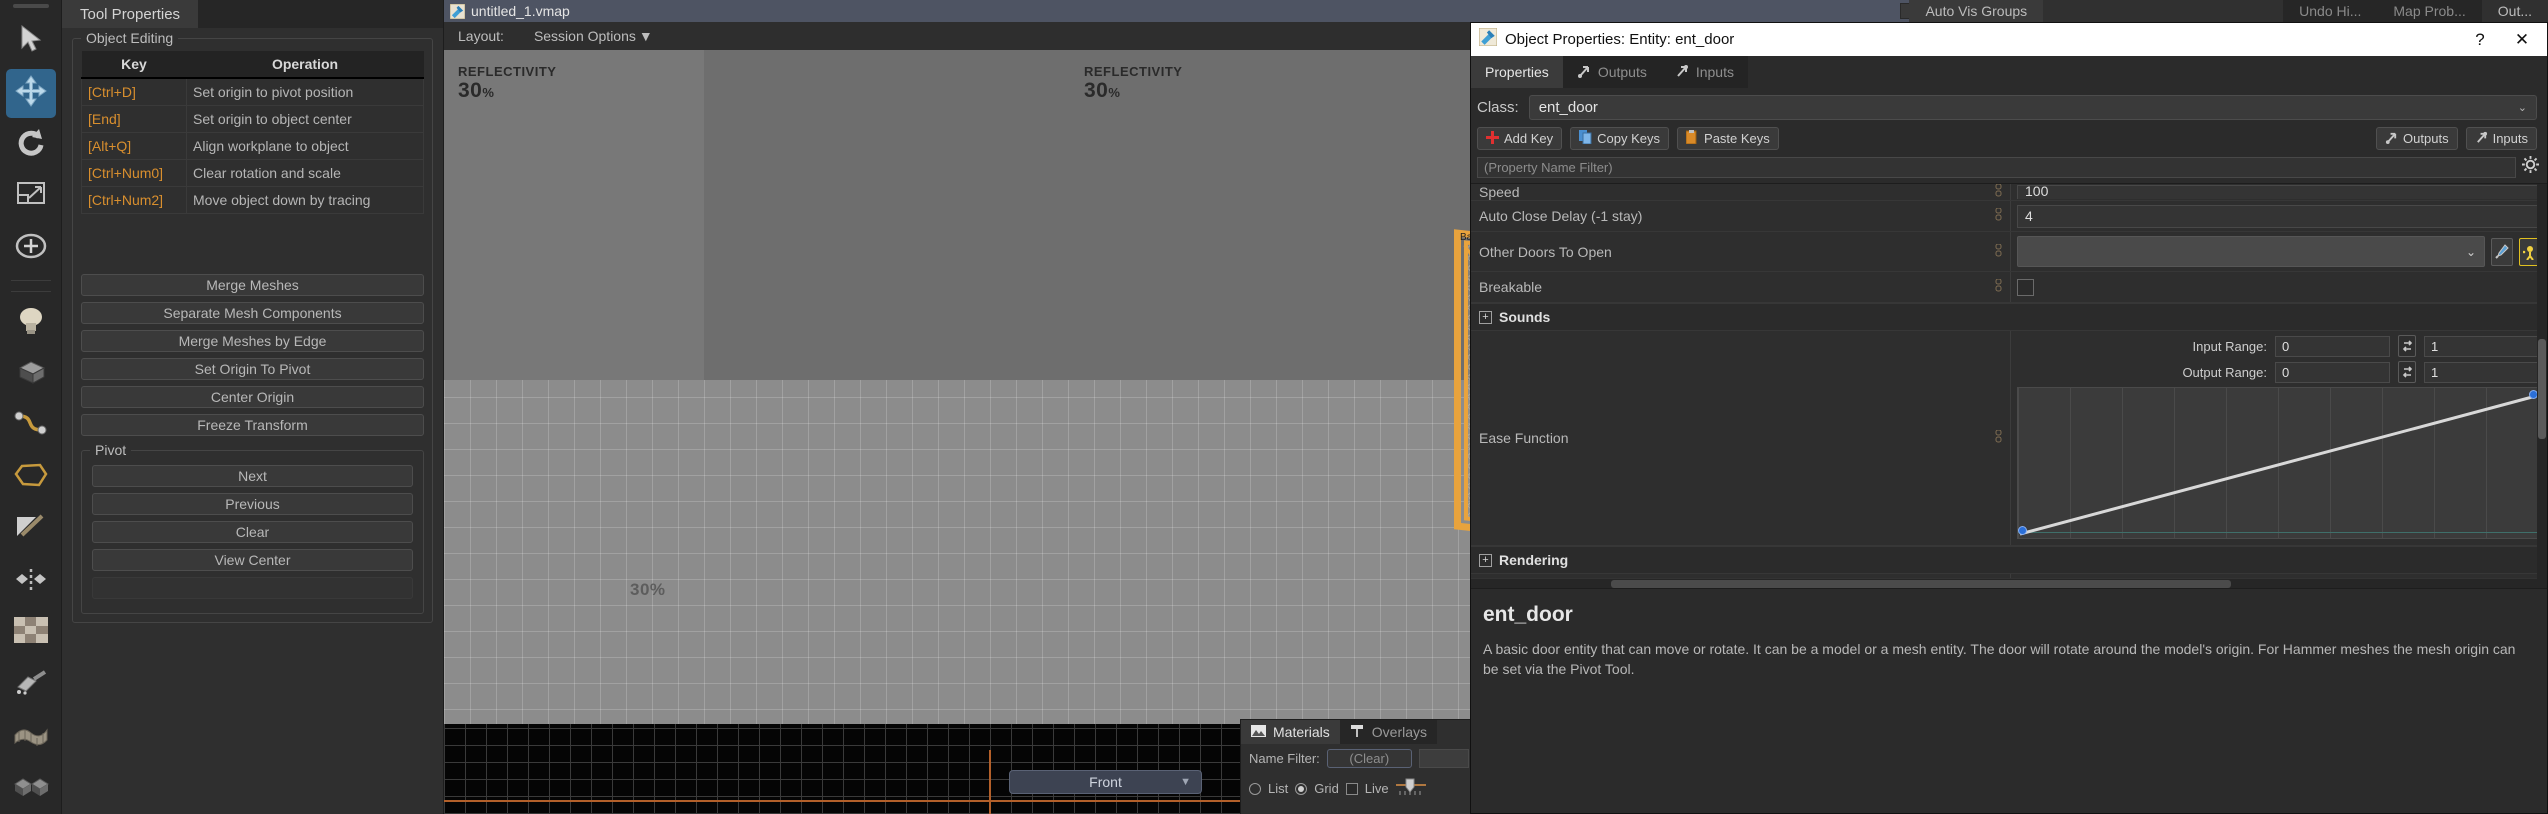 The height and width of the screenshot is (814, 2548). Describe the element at coordinates (31, 426) in the screenshot. I see `path-tool-button` at that location.